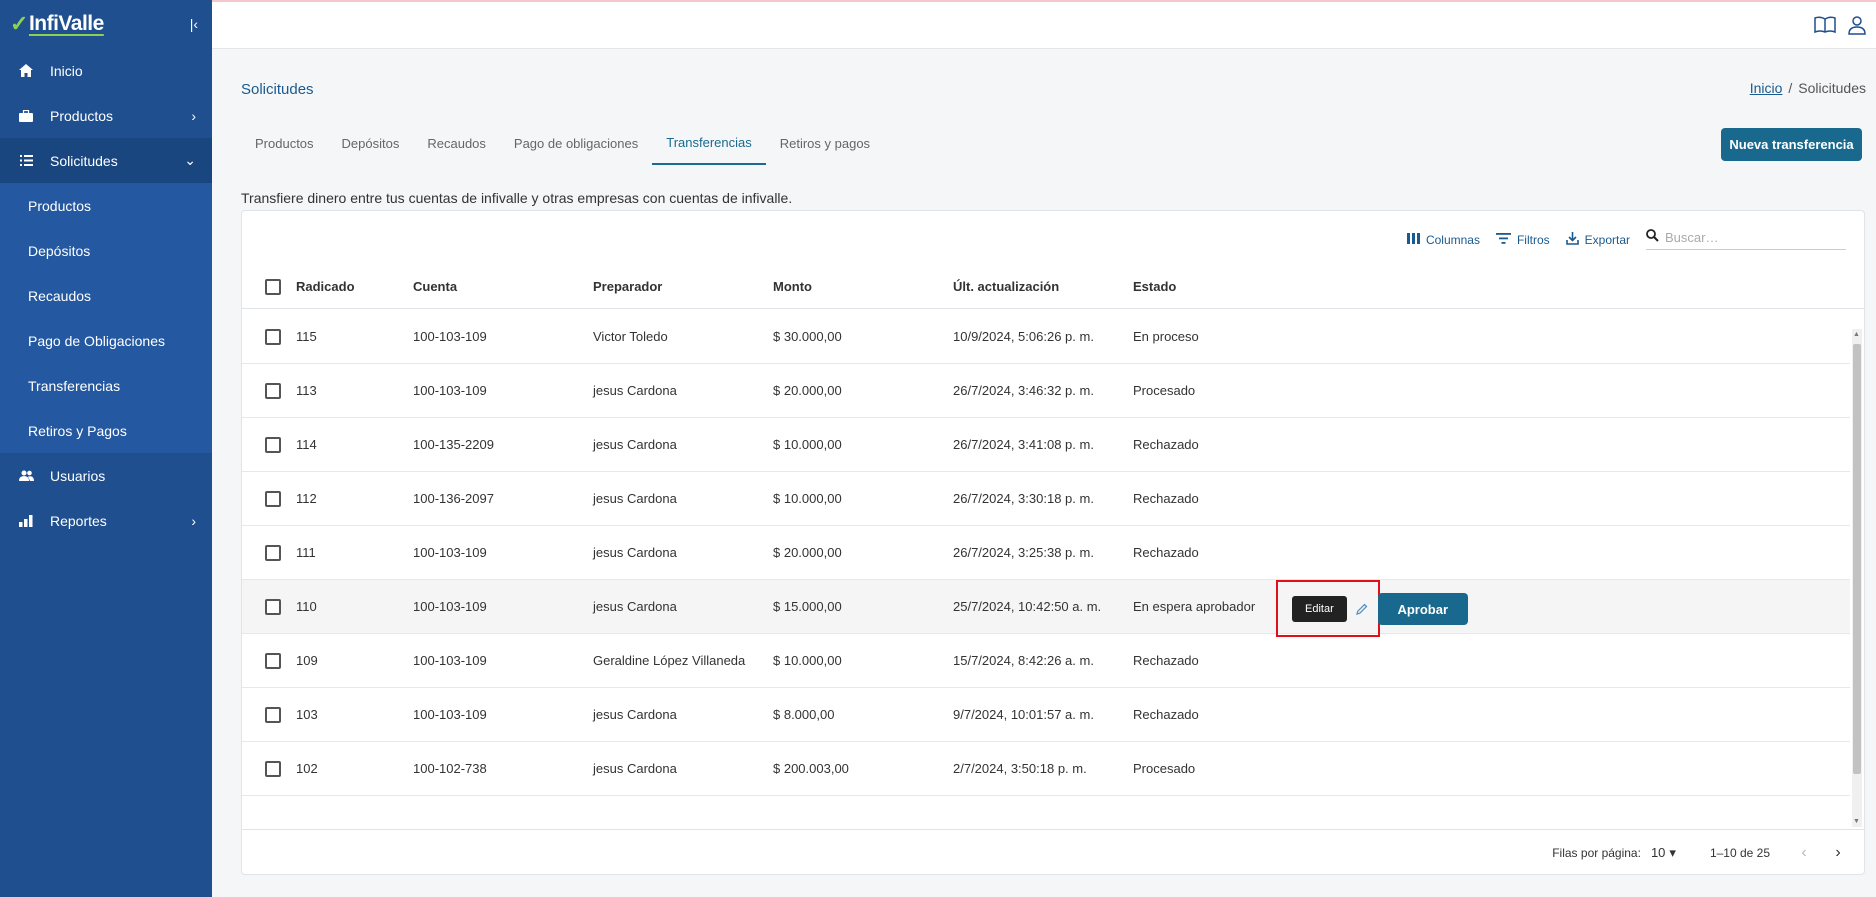 The width and height of the screenshot is (1876, 897). What do you see at coordinates (307, 714) in the screenshot?
I see `cell-radicado: 103` at bounding box center [307, 714].